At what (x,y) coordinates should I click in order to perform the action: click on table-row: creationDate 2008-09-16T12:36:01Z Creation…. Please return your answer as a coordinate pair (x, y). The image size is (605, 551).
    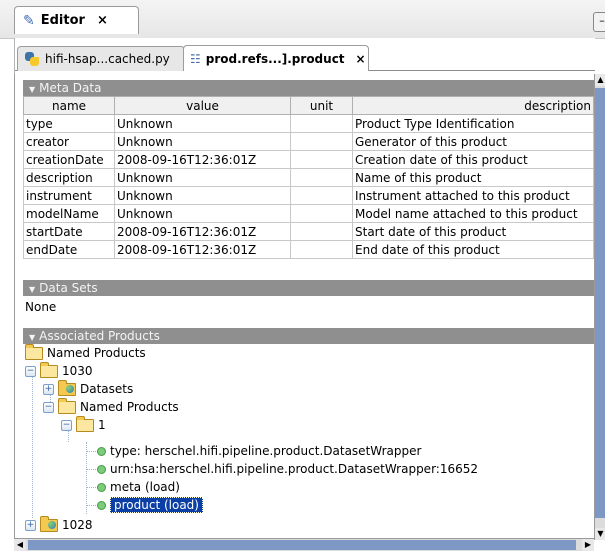
    Looking at the image, I should click on (308, 159).